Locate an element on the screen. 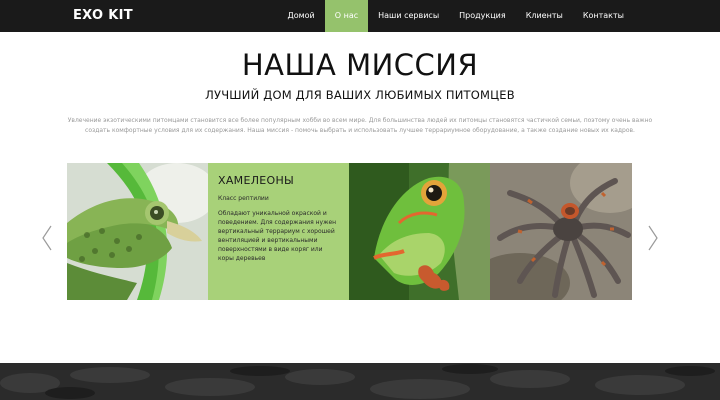  nav-item-services: Наши сервисы is located at coordinates (408, 16).